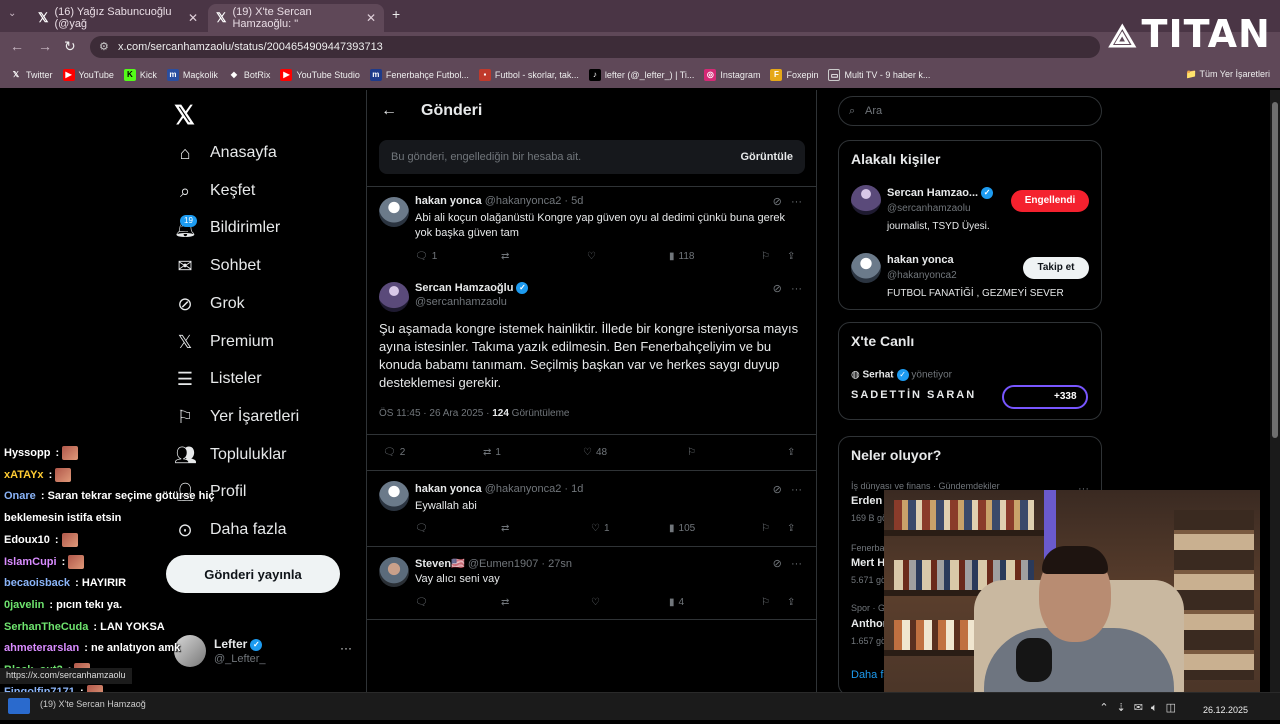 This screenshot has height=724, width=1280. Describe the element at coordinates (320, 75) in the screenshot. I see `bookmark-item: ▶ YouTube Studio` at that location.